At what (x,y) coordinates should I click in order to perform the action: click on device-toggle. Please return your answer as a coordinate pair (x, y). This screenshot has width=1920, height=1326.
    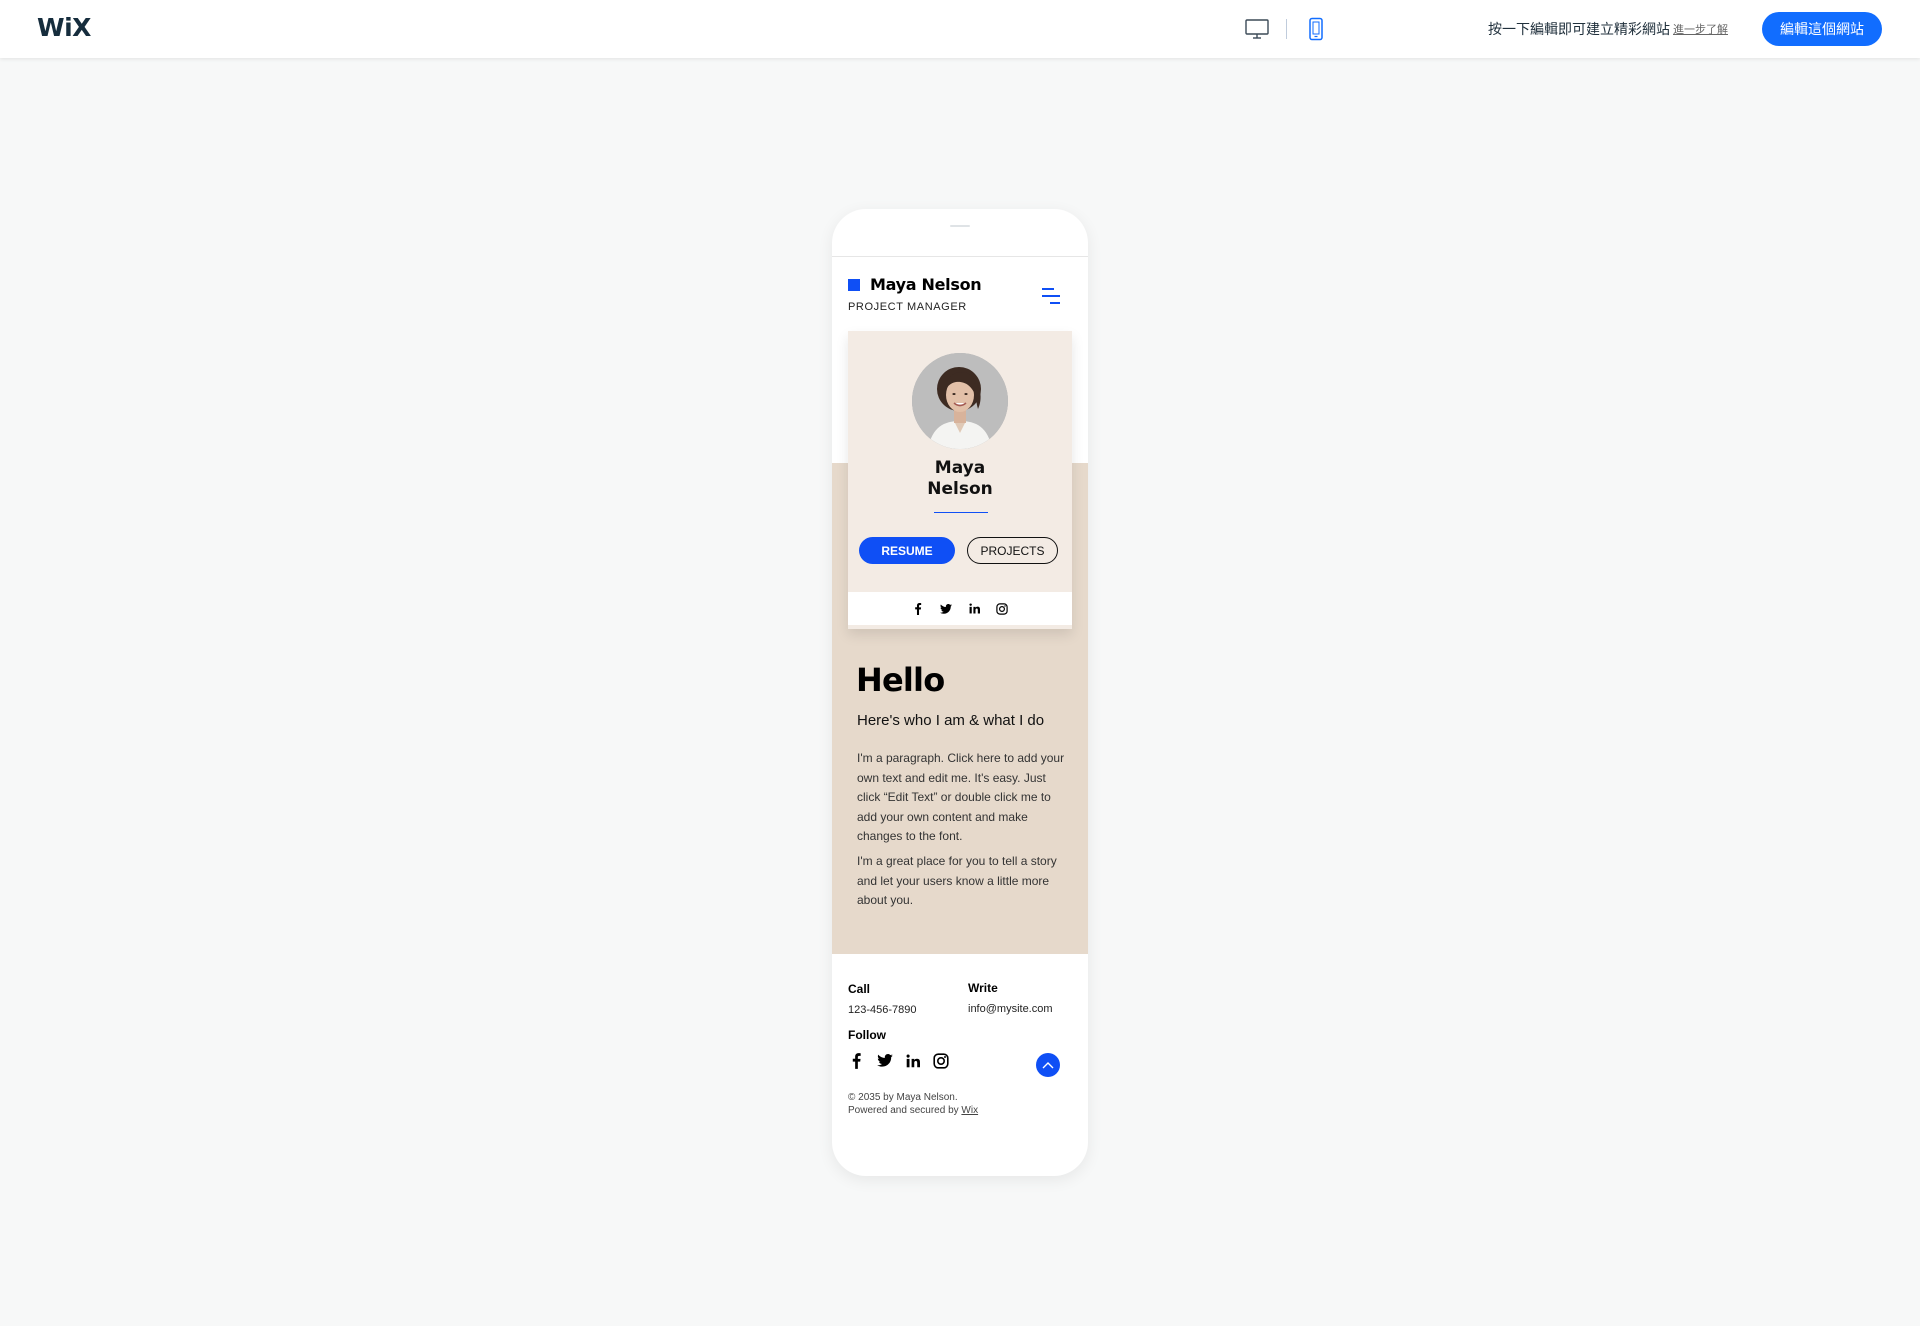
    Looking at the image, I should click on (1286, 29).